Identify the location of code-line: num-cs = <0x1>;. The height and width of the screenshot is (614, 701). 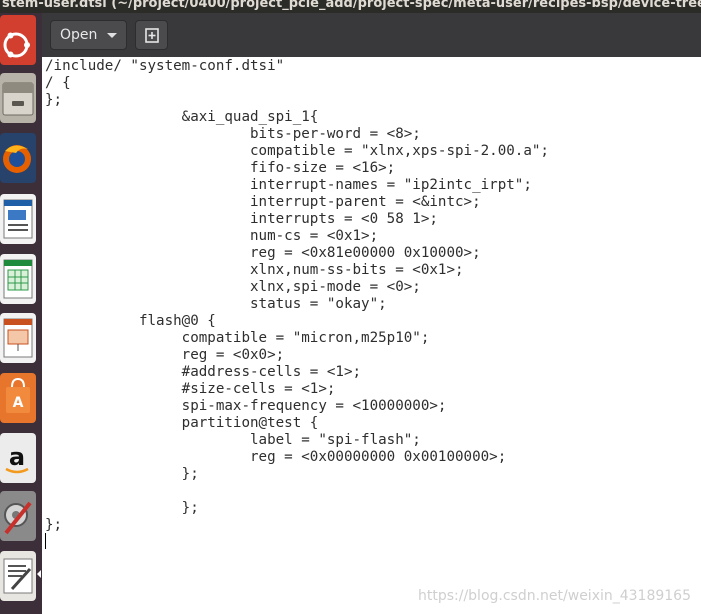
(212, 236).